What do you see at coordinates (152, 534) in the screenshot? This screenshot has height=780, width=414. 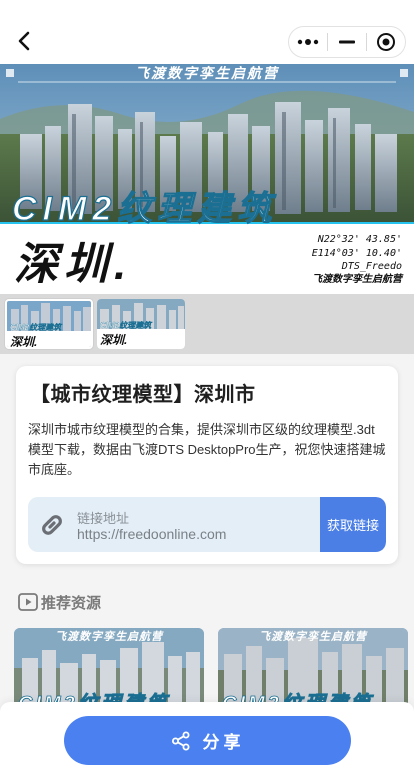 I see `link-url: https://freedoonline.com` at bounding box center [152, 534].